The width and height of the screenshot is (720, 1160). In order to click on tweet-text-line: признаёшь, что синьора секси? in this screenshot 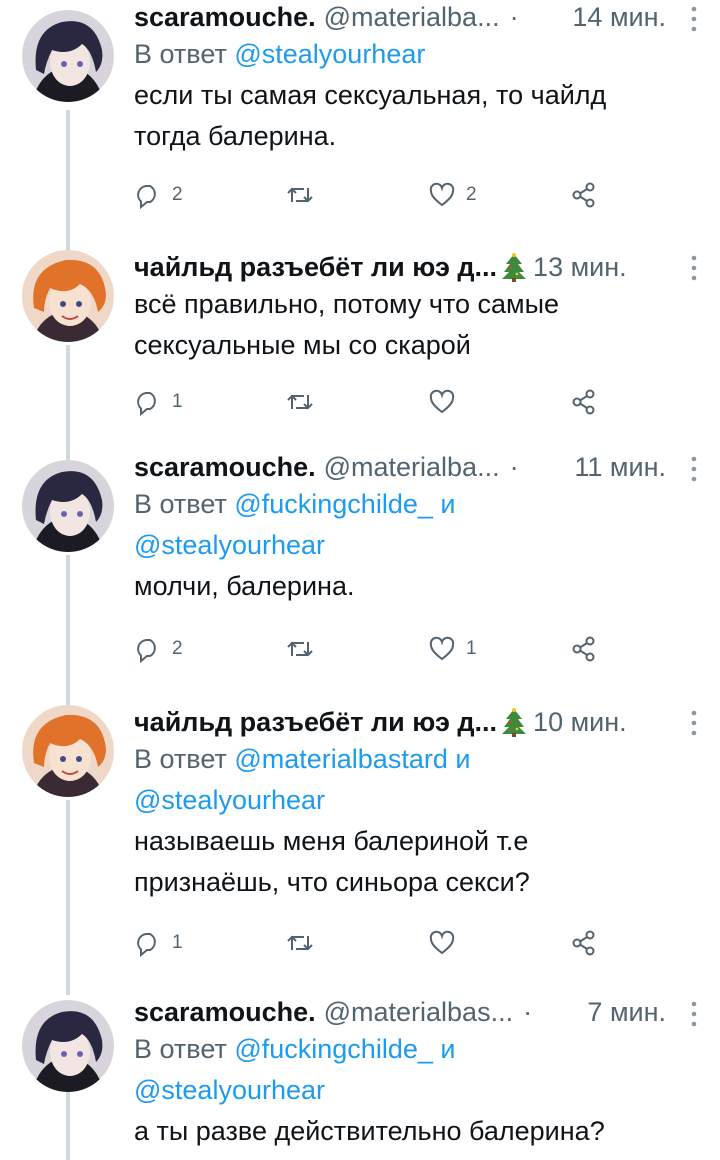, I will do `click(332, 882)`.